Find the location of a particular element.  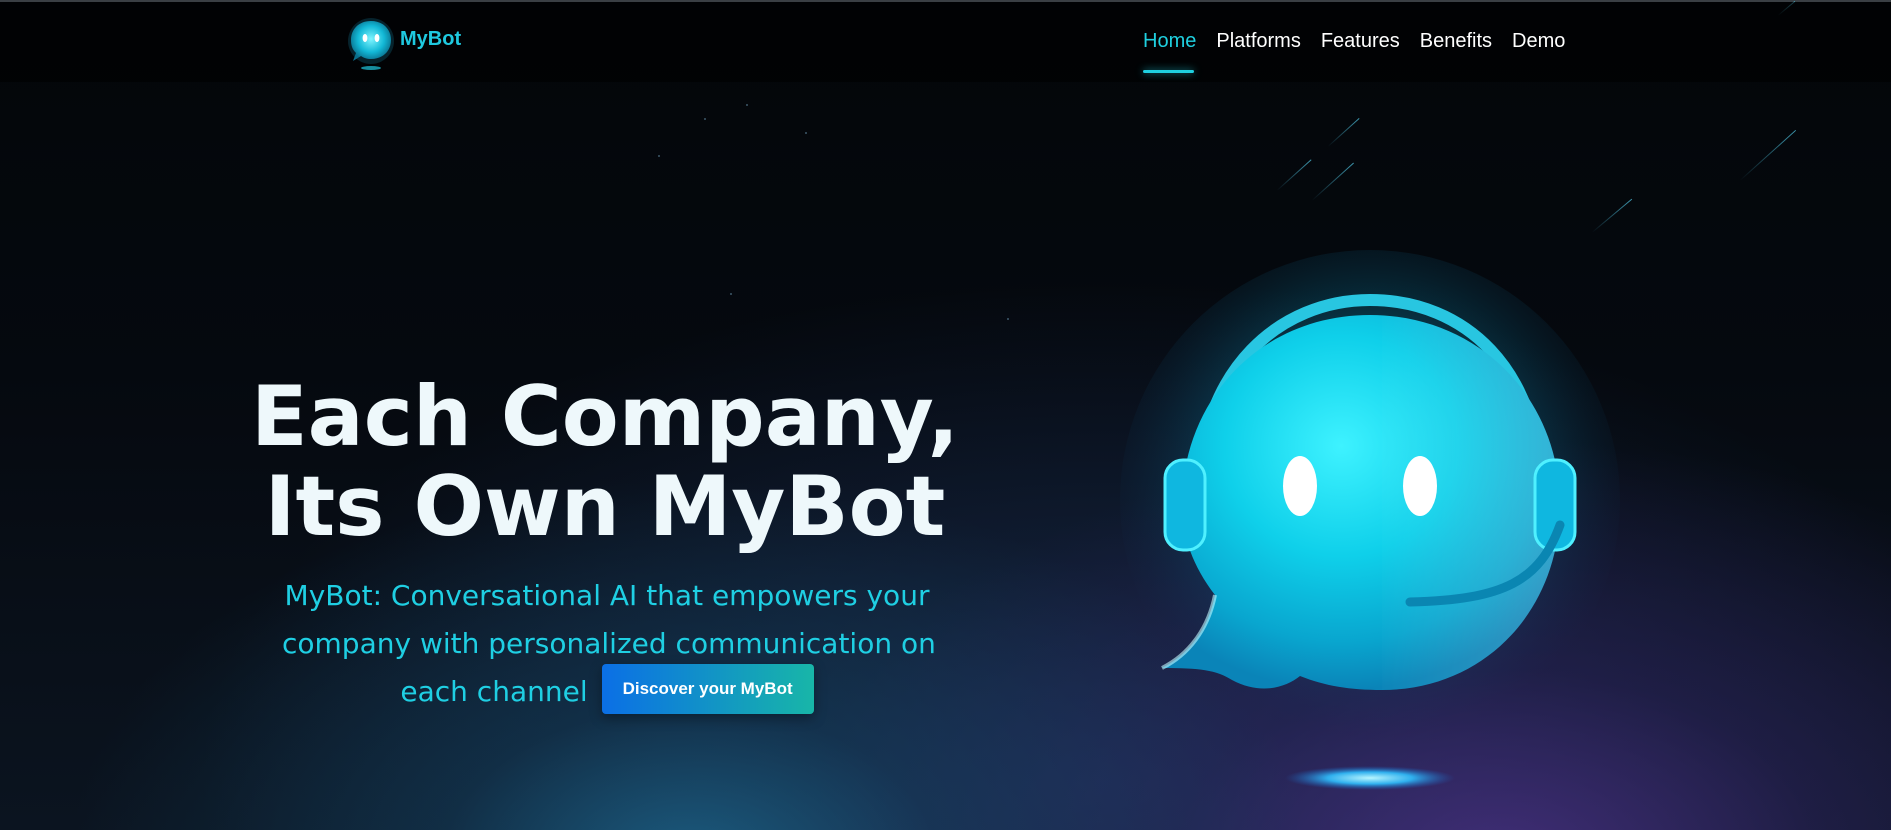

hero-title-line: Each Company, is located at coordinates (604, 416).